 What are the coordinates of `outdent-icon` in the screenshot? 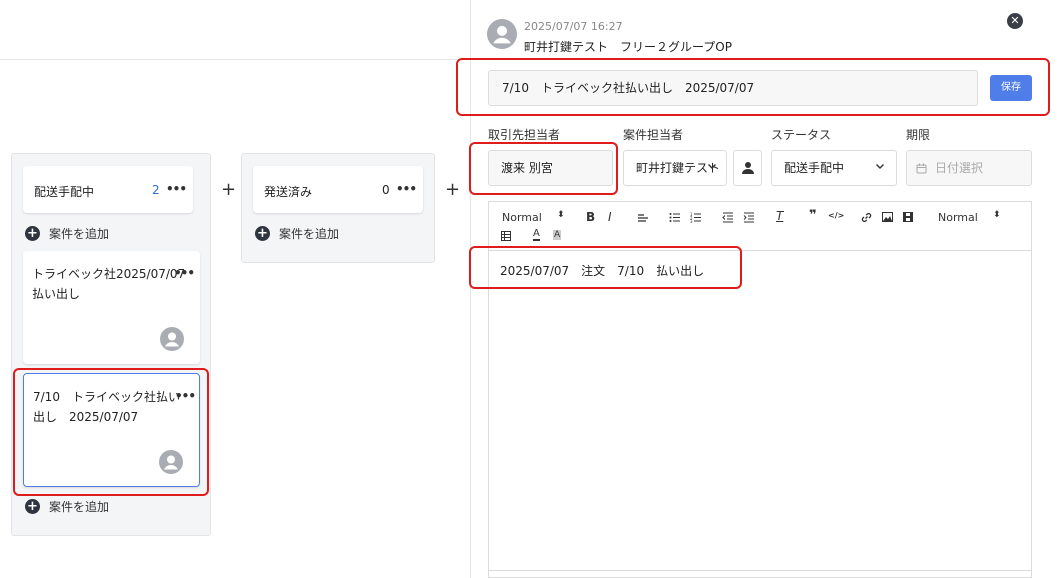 It's located at (728, 217).